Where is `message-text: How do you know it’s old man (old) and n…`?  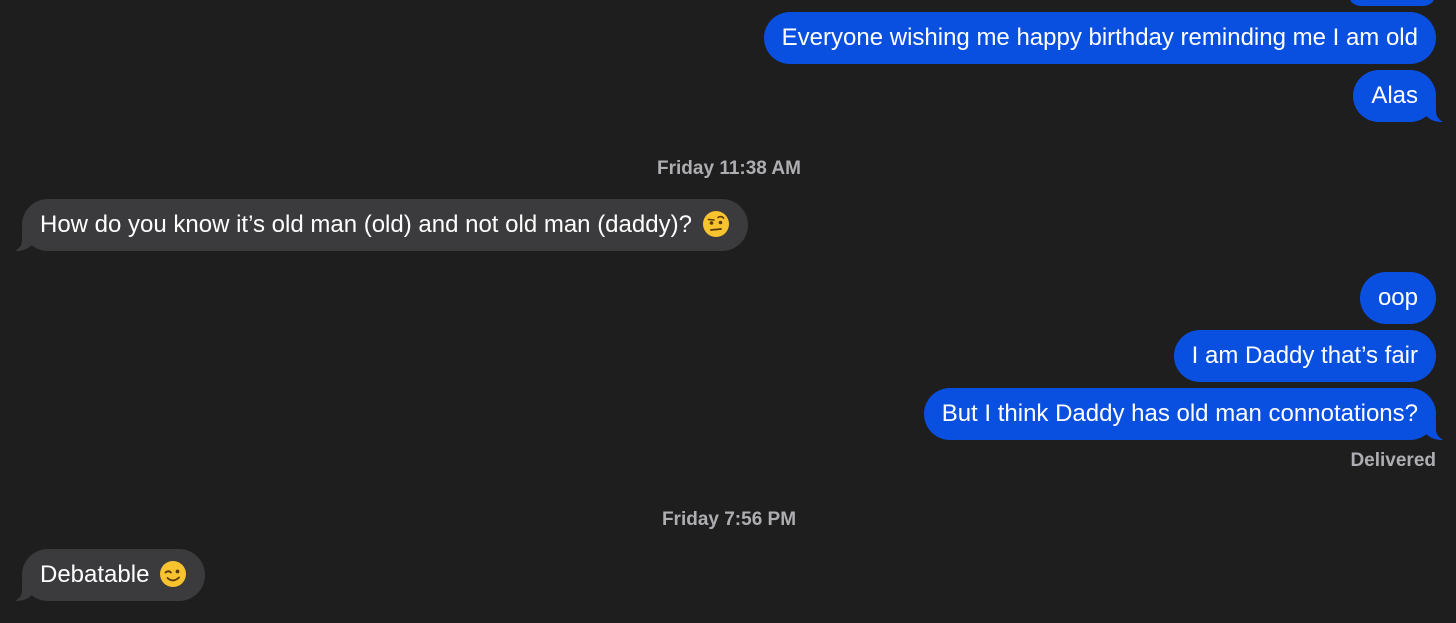 message-text: How do you know it’s old man (old) and n… is located at coordinates (366, 224).